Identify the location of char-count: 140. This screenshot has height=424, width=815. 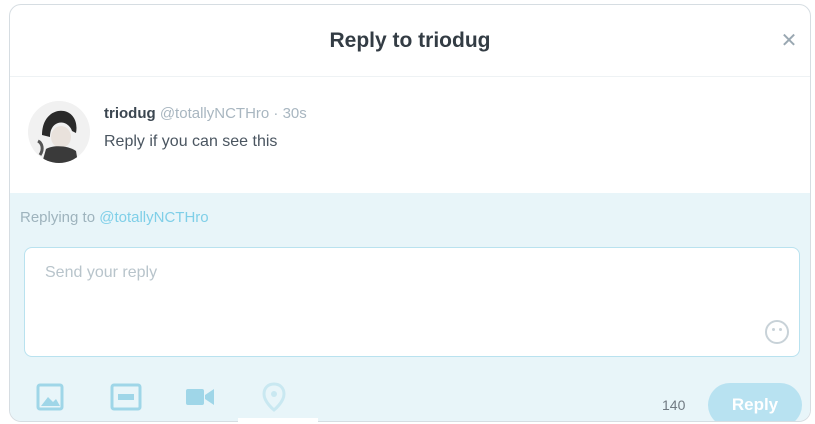
(674, 405).